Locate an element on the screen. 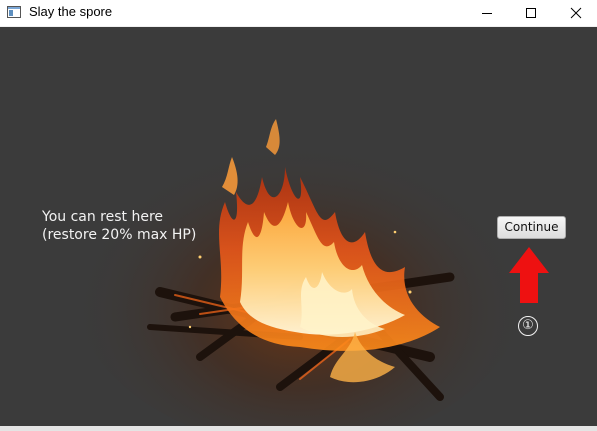  maximize-icon is located at coordinates (531, 13).